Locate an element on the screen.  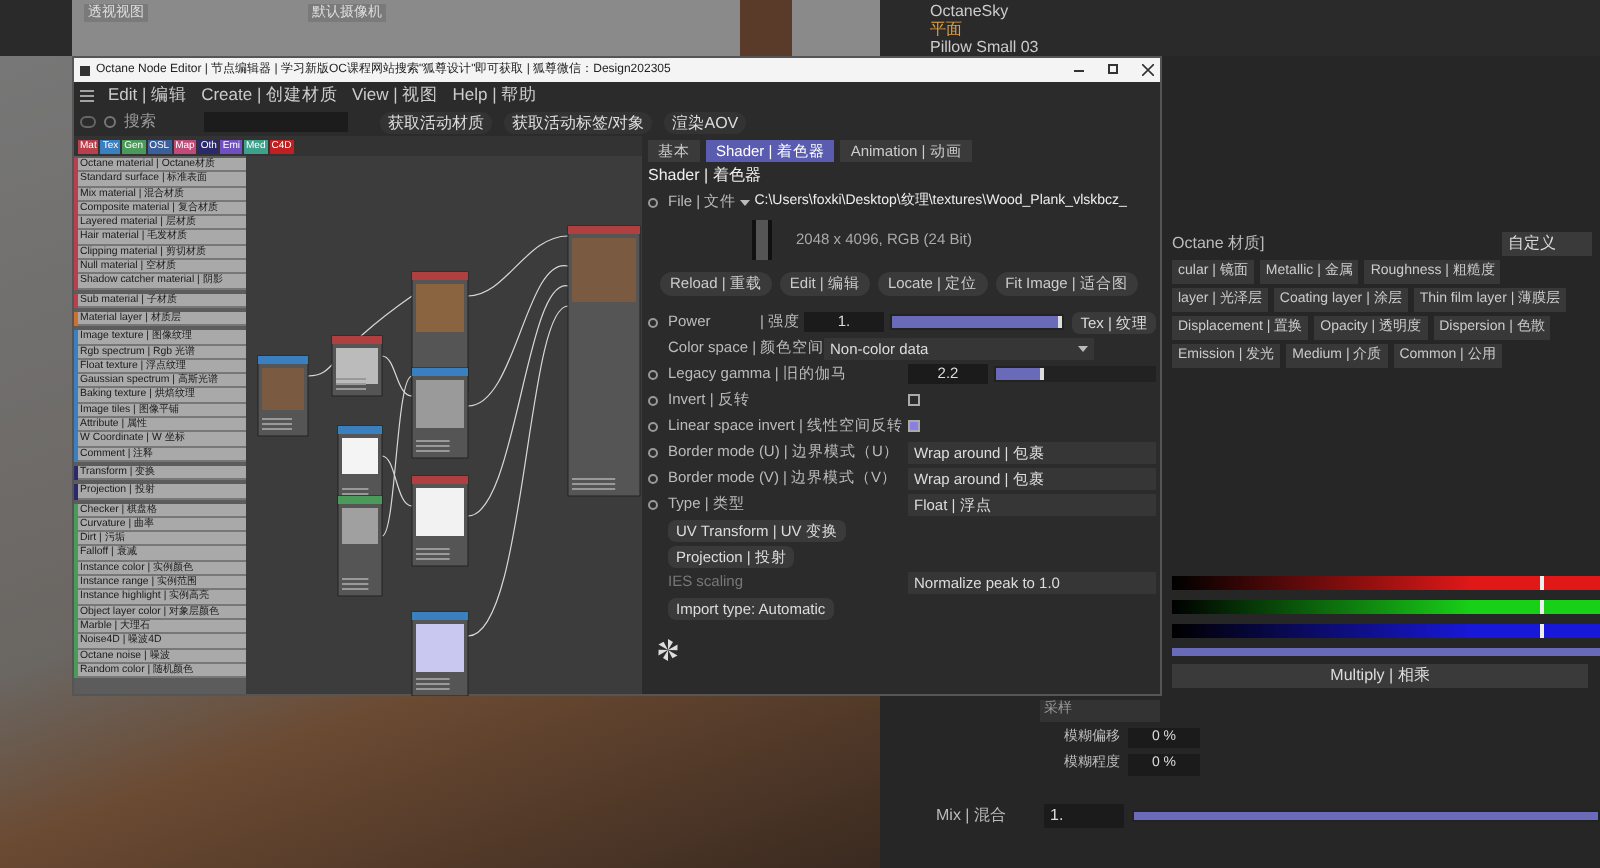
preset-dropdown: 自定义 is located at coordinates (1547, 244).